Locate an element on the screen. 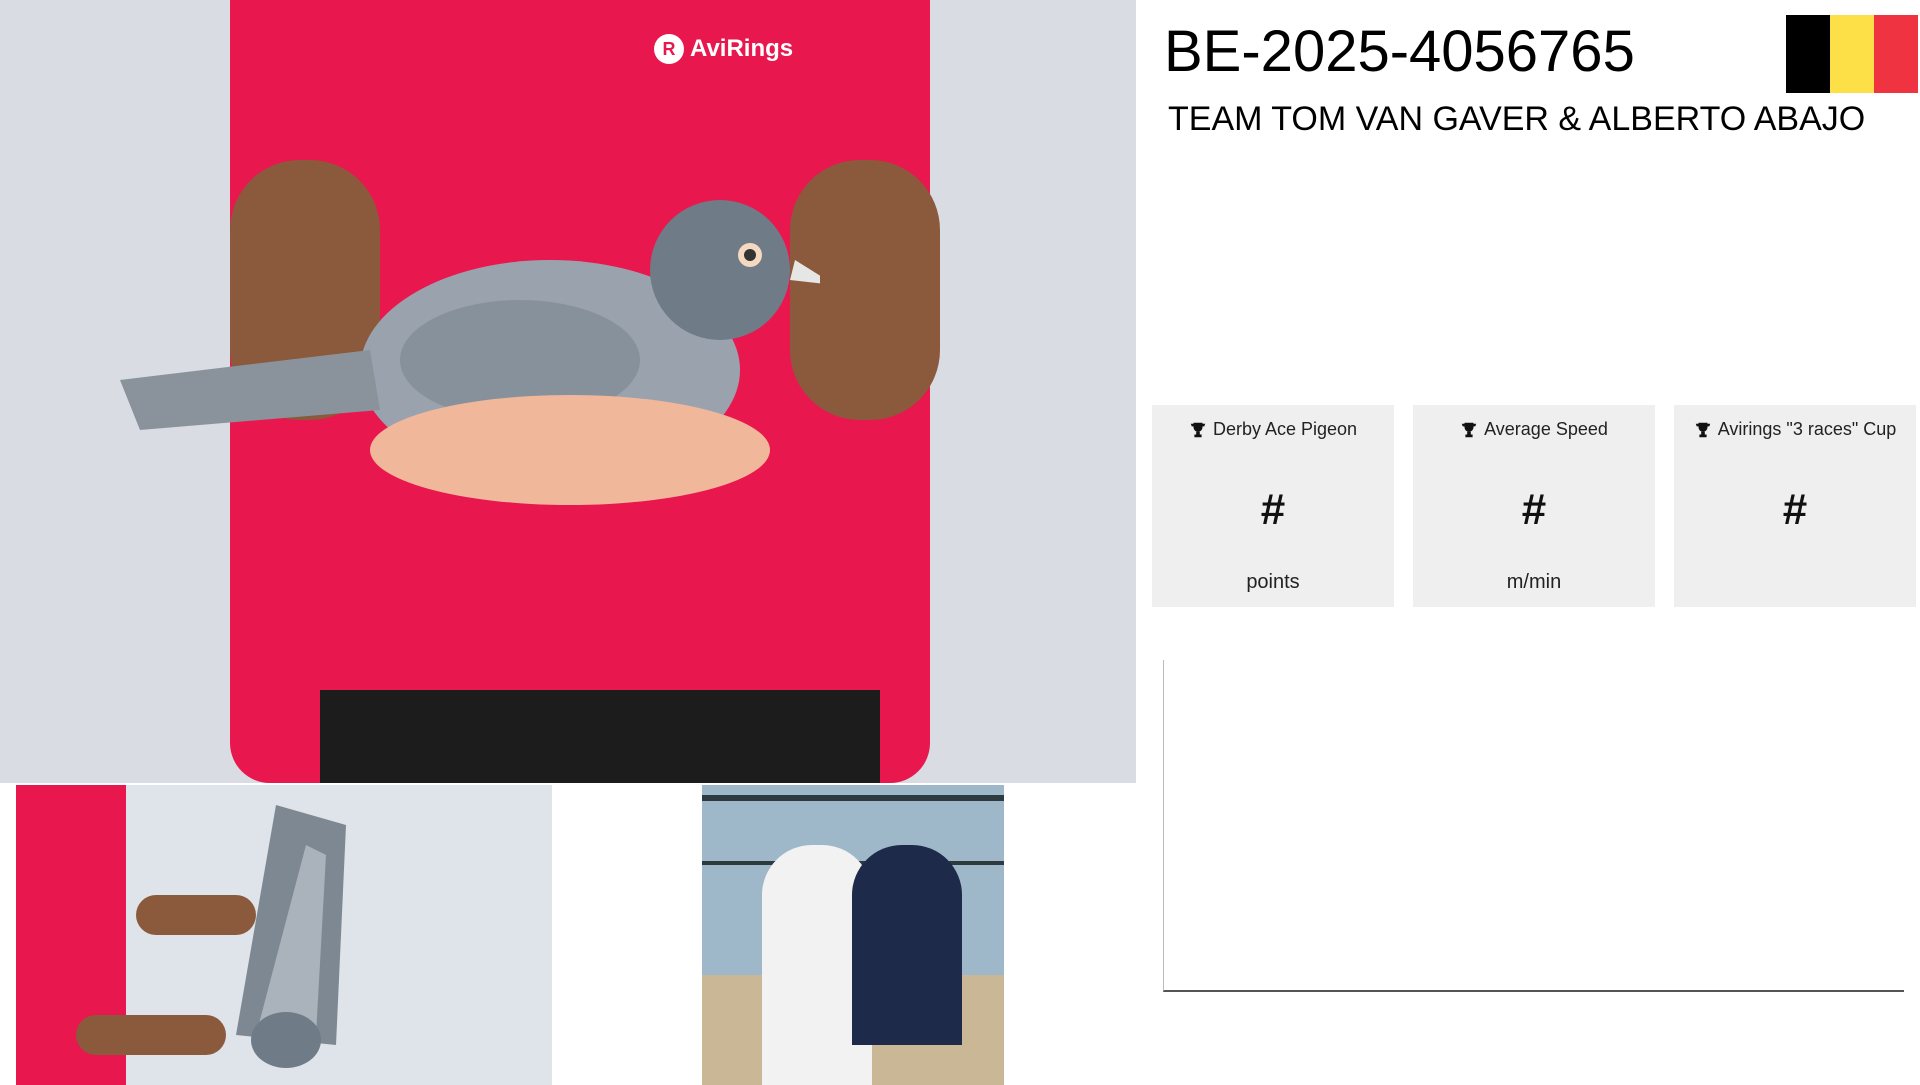 The height and width of the screenshot is (1085, 1920). flag-stripe-black is located at coordinates (1808, 54).